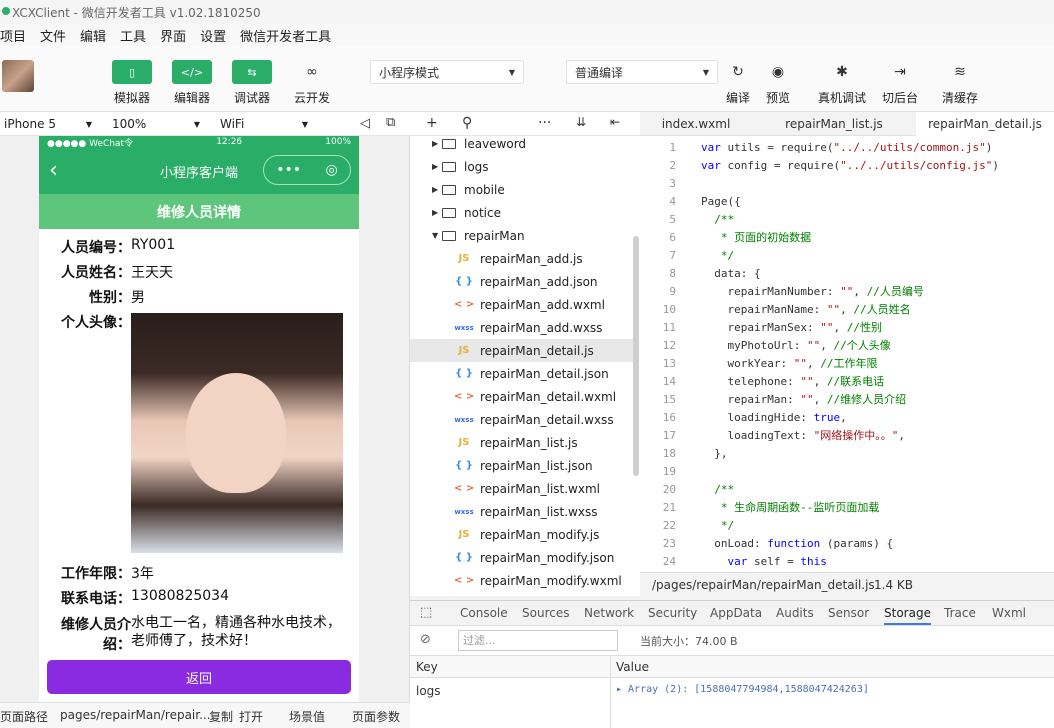  I want to click on toolbar-refresh-button: ↻ 编译, so click(738, 83).